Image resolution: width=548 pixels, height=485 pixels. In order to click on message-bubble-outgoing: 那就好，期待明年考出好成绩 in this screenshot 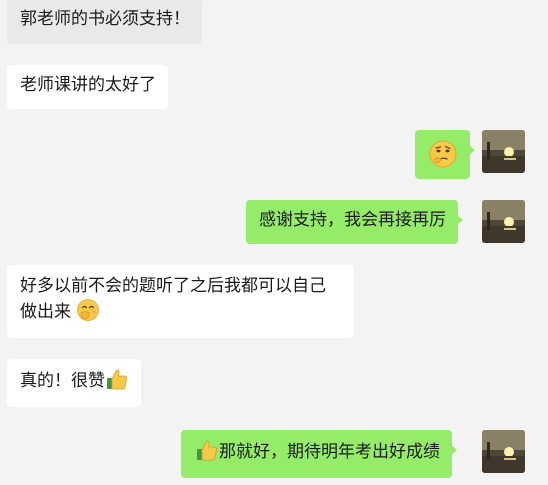, I will do `click(319, 454)`.